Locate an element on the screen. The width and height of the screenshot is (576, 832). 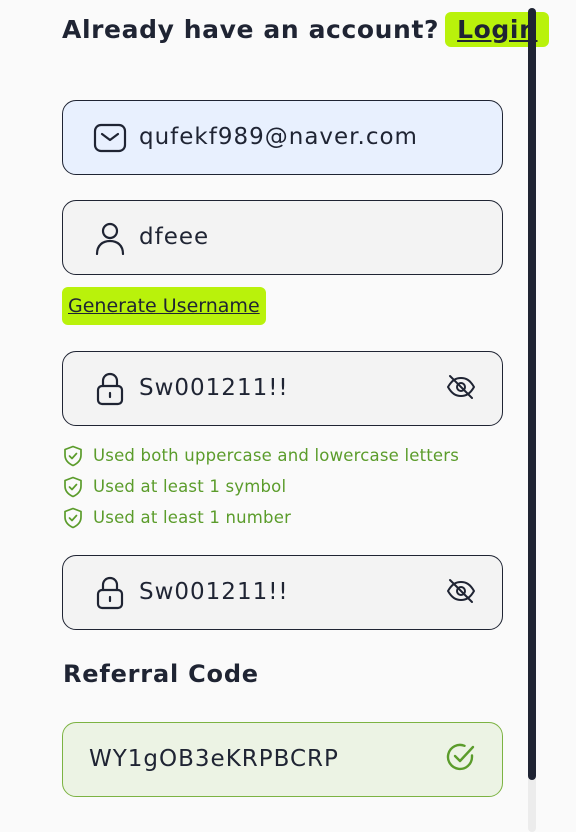
scrollbar-thumb is located at coordinates (532, 394).